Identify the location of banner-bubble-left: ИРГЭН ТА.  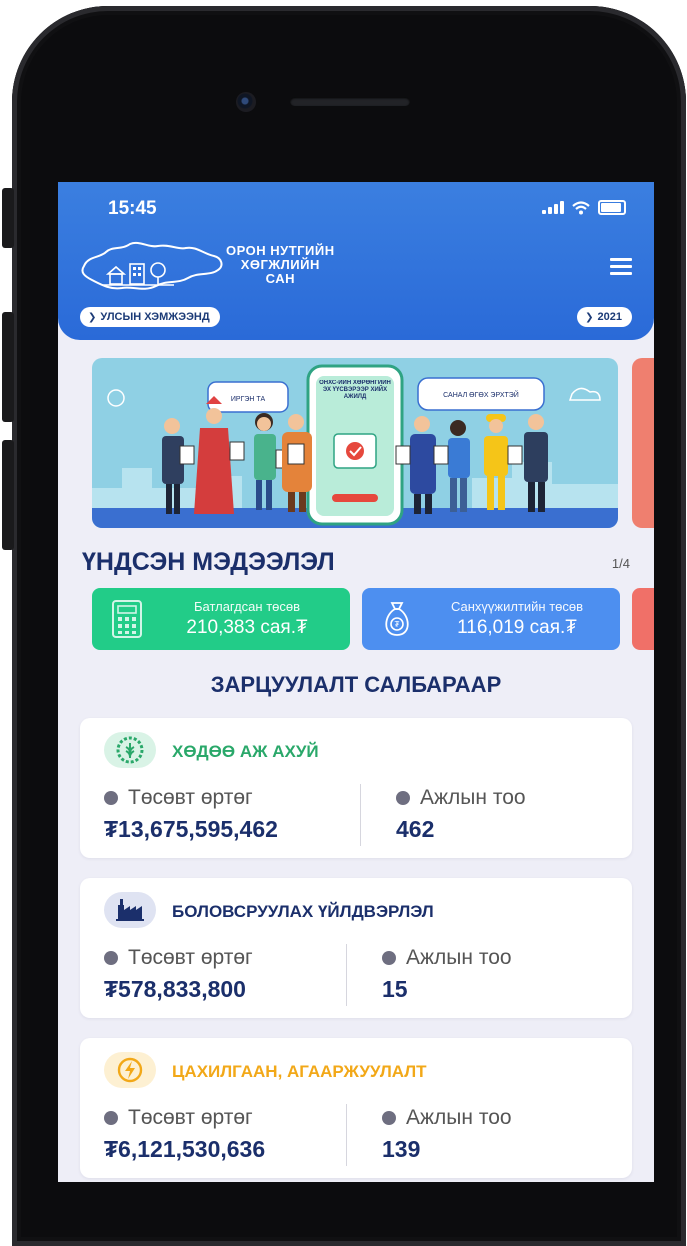
(248, 399).